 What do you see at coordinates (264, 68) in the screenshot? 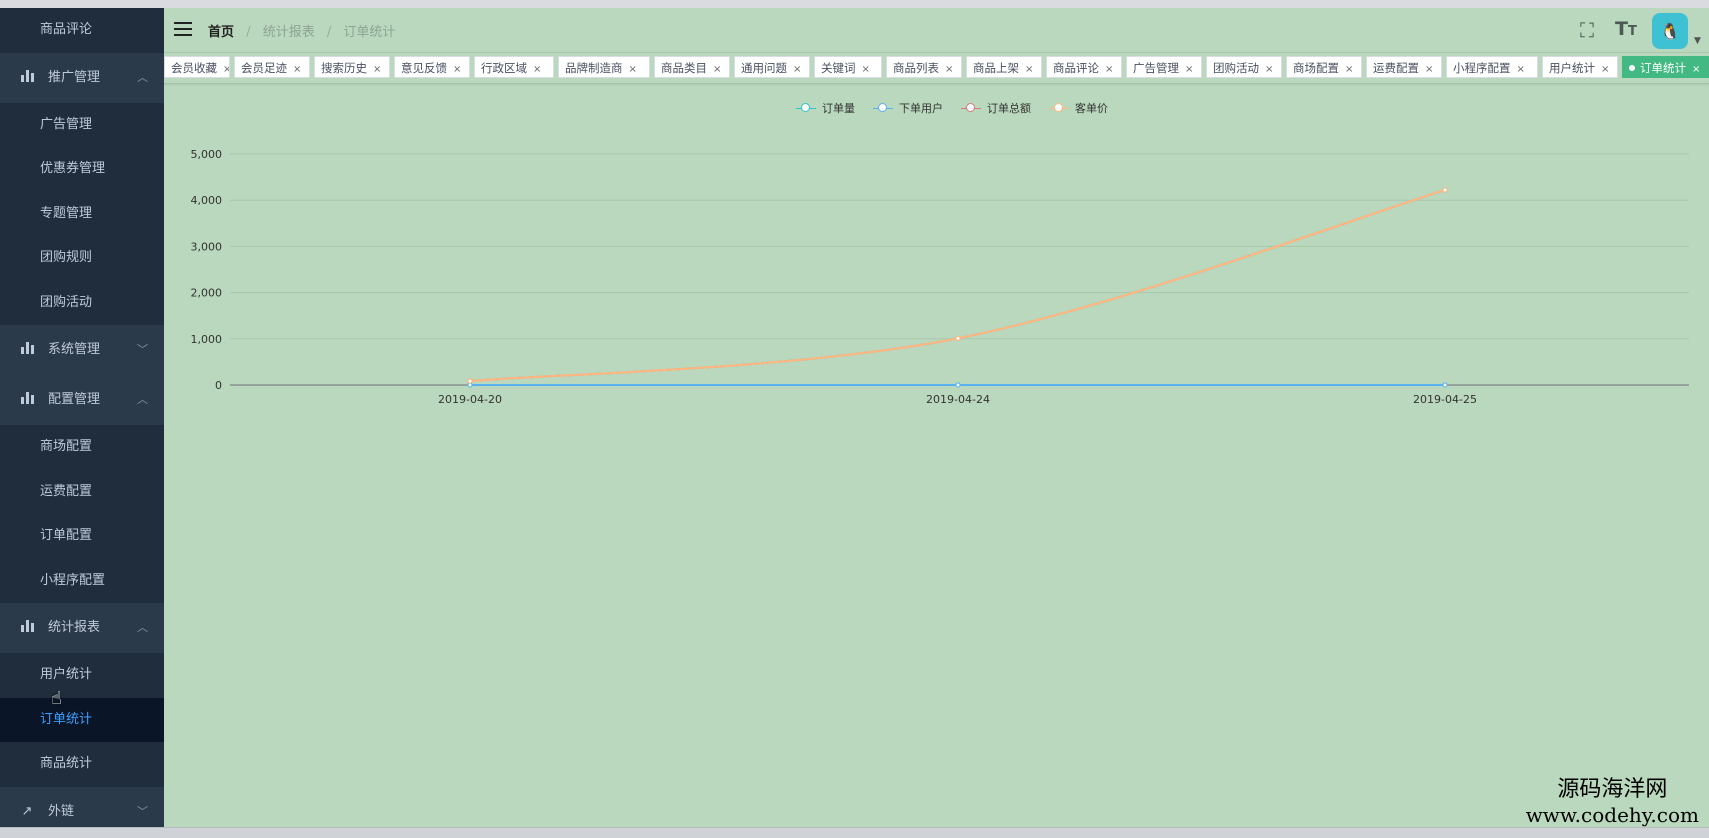
I see `tag-label: 会员足迹` at bounding box center [264, 68].